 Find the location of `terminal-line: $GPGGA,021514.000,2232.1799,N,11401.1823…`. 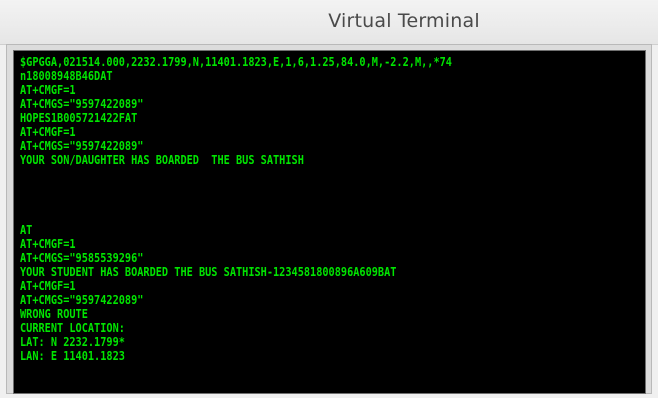

terminal-line: $GPGGA,021514.000,2232.1799,N,11401.1823… is located at coordinates (236, 61).